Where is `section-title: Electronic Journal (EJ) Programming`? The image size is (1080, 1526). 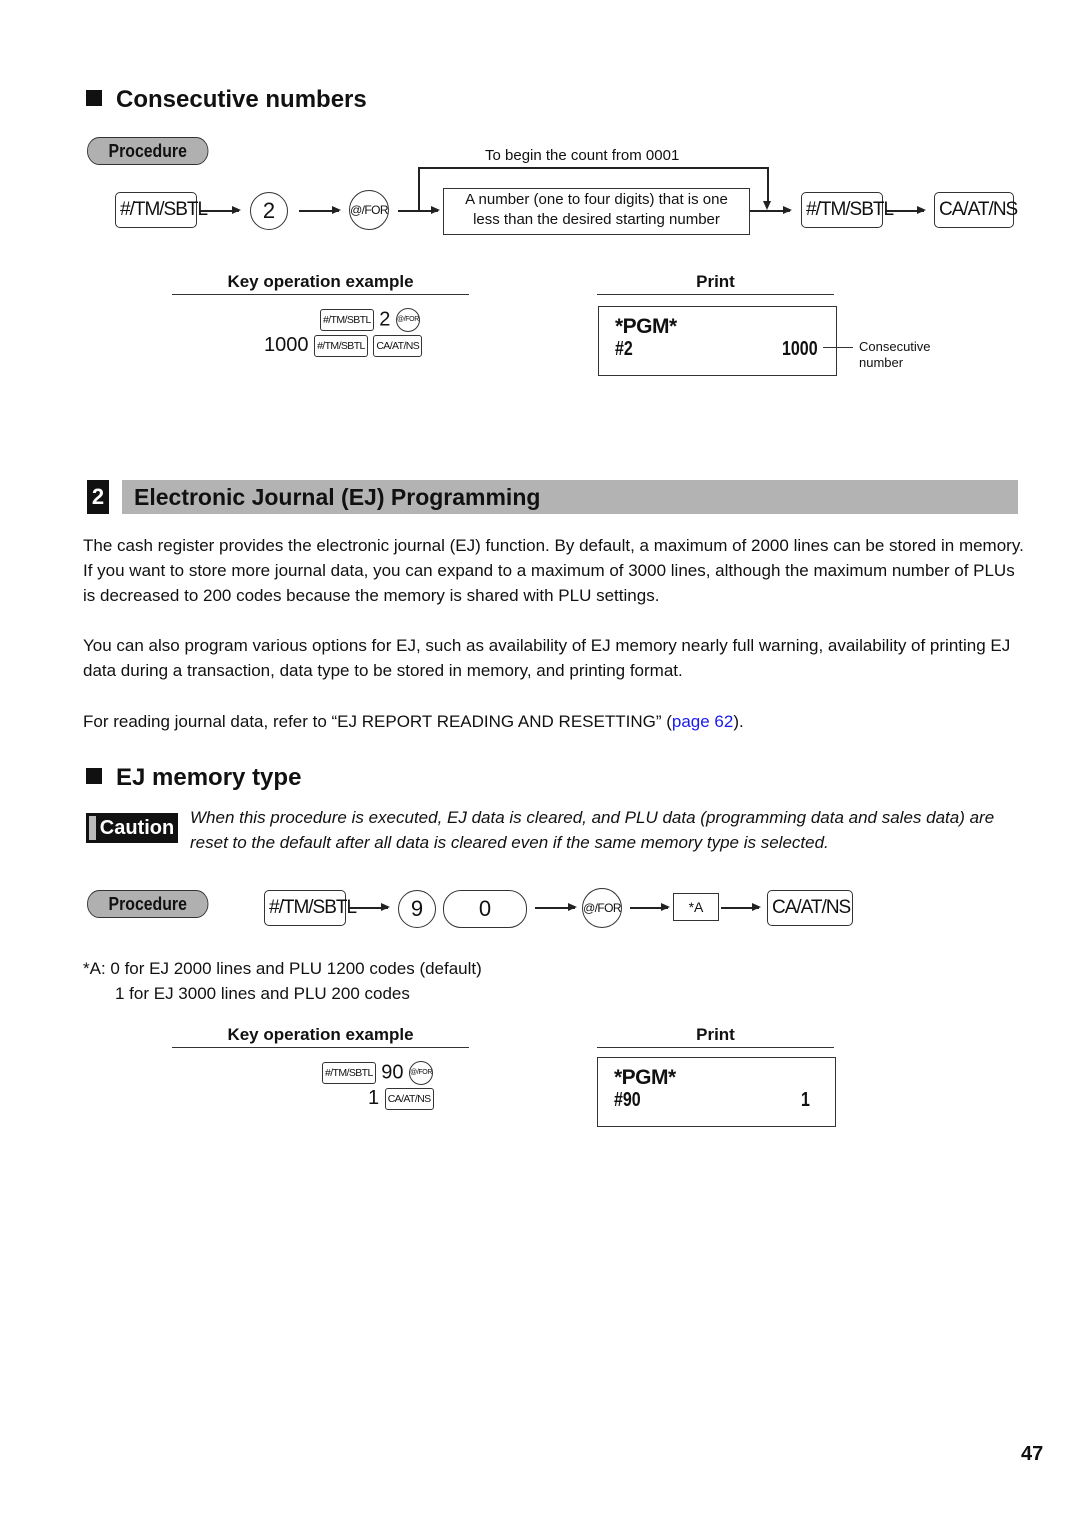
section-title: Electronic Journal (EJ) Programming is located at coordinates (337, 497).